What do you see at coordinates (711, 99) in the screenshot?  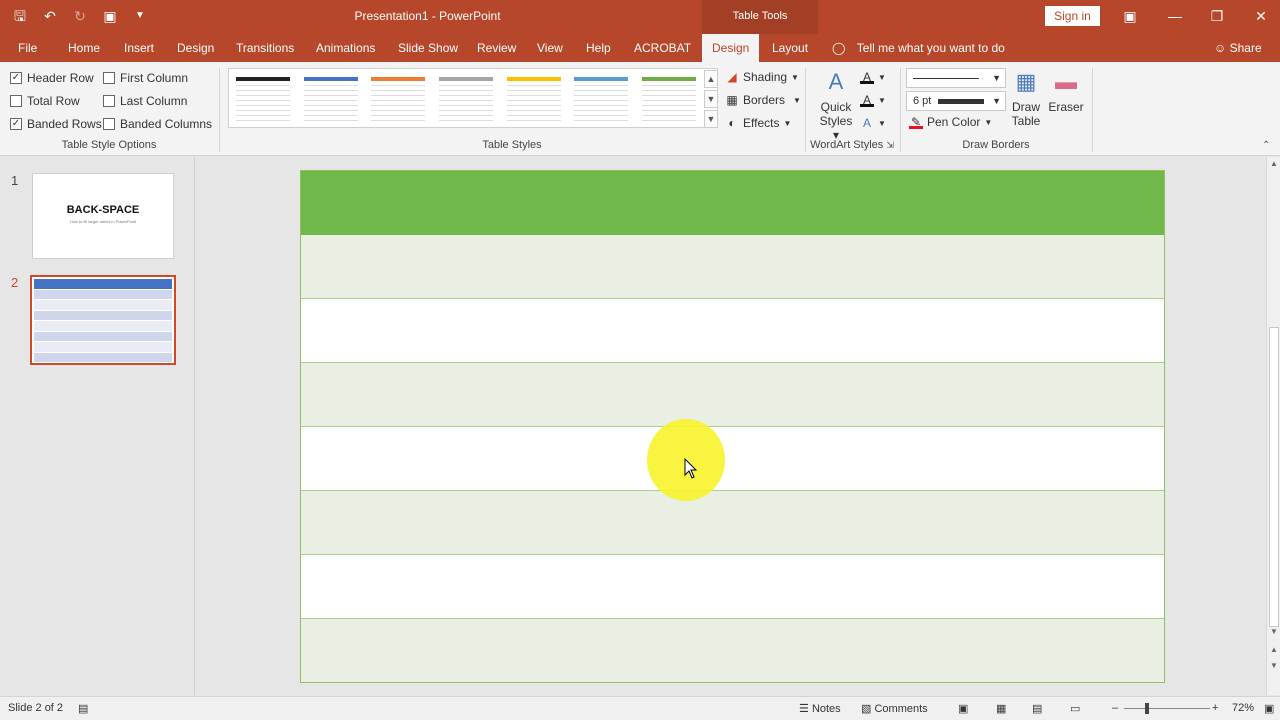 I see `gallery-down-icon: ▼` at bounding box center [711, 99].